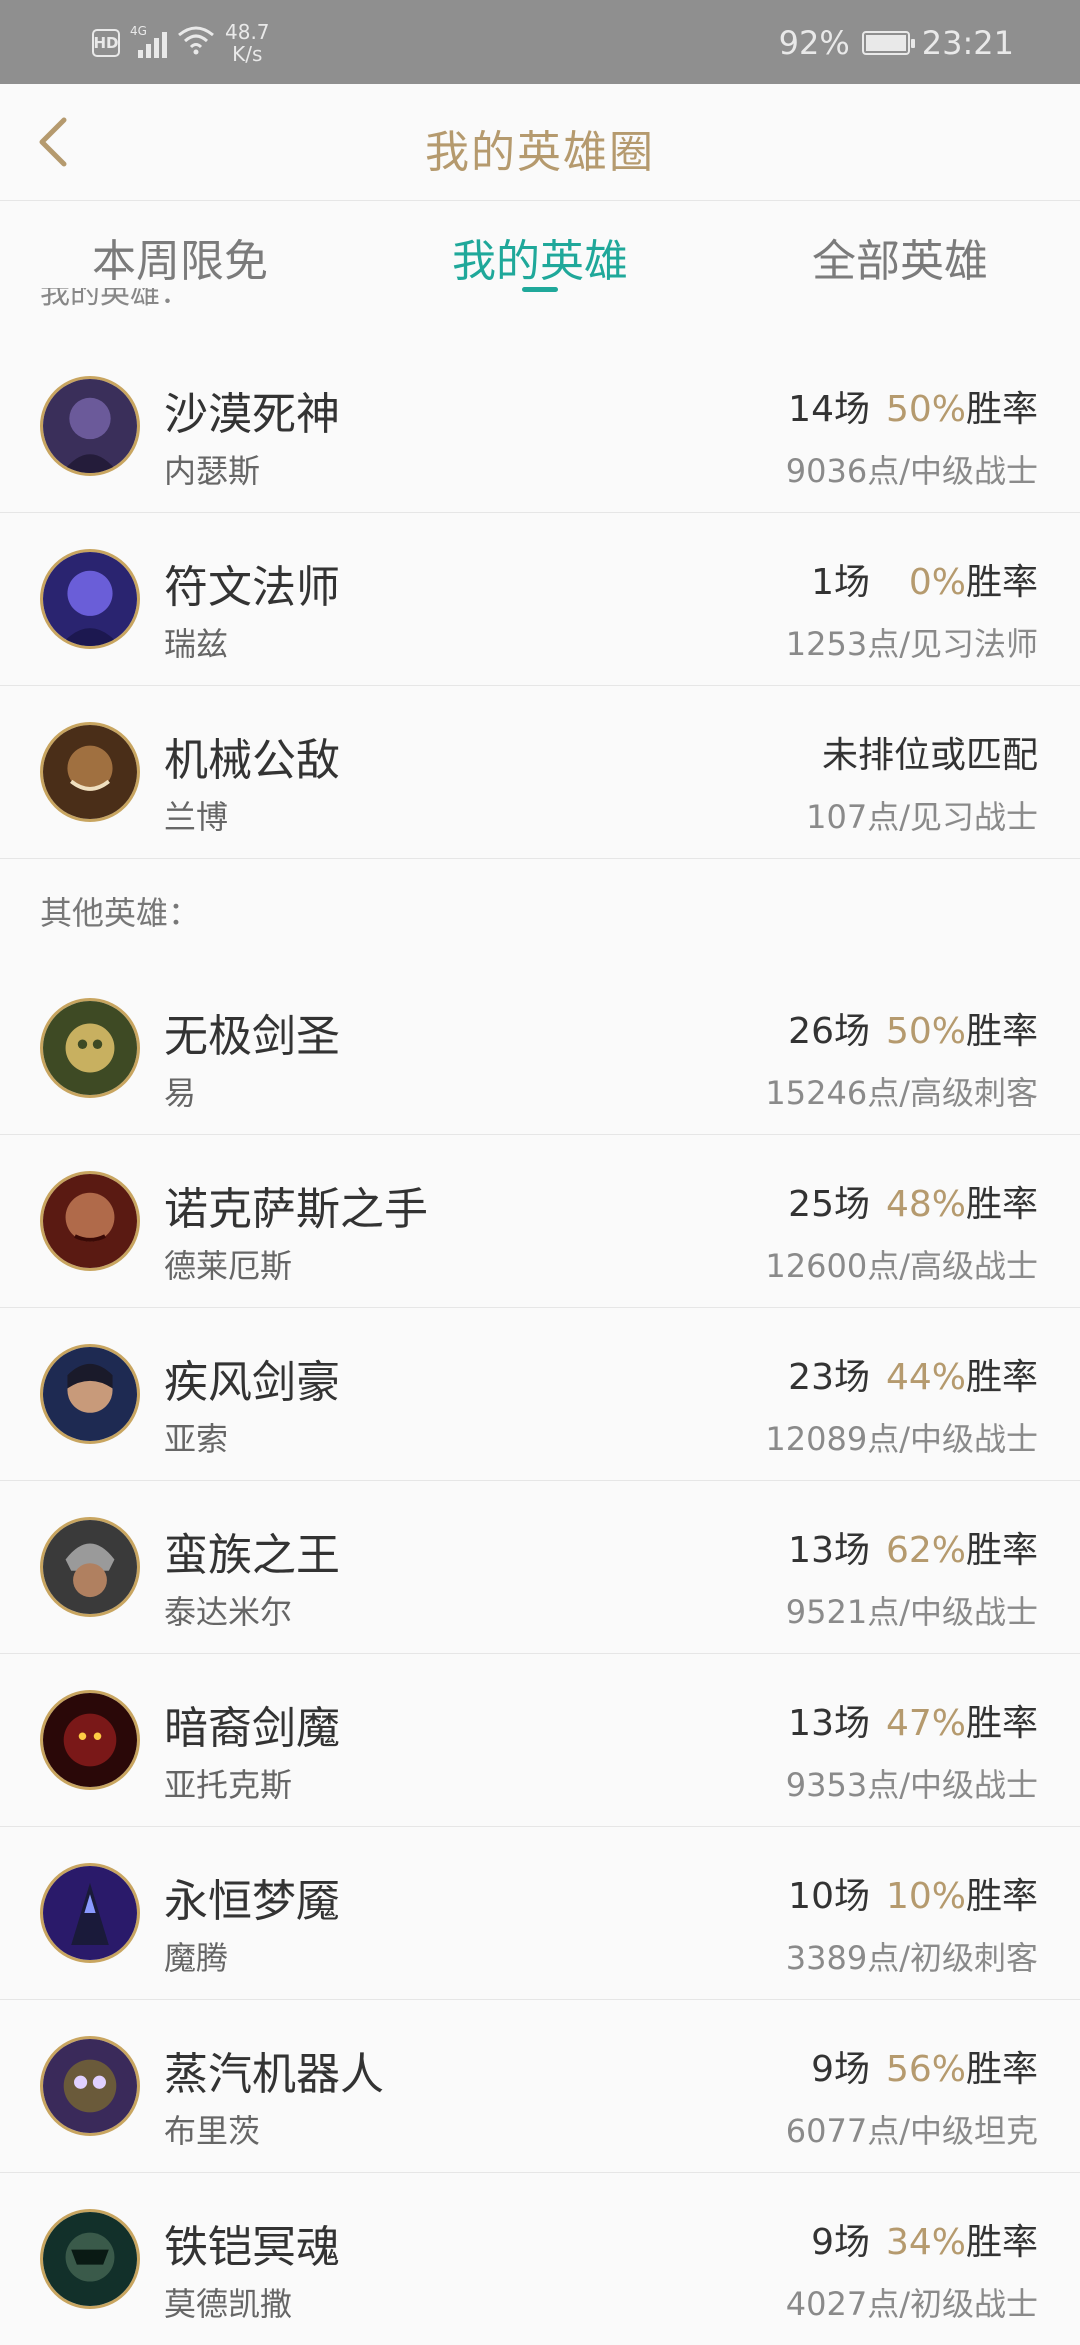  I want to click on hero-points: 9036点/中级战士, so click(911, 471).